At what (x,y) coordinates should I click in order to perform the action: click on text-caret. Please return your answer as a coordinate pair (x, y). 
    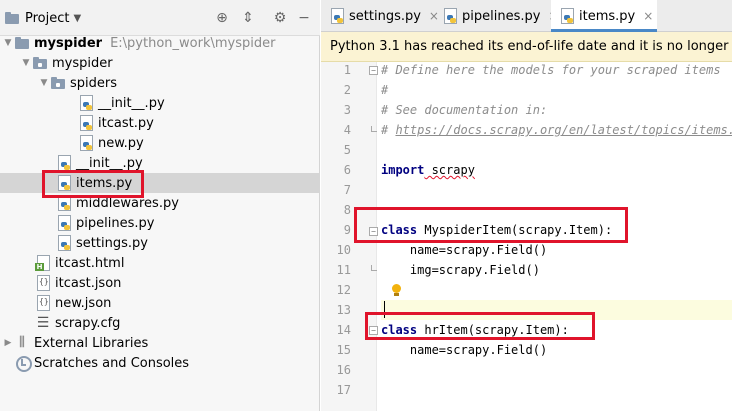
    Looking at the image, I should click on (384, 309).